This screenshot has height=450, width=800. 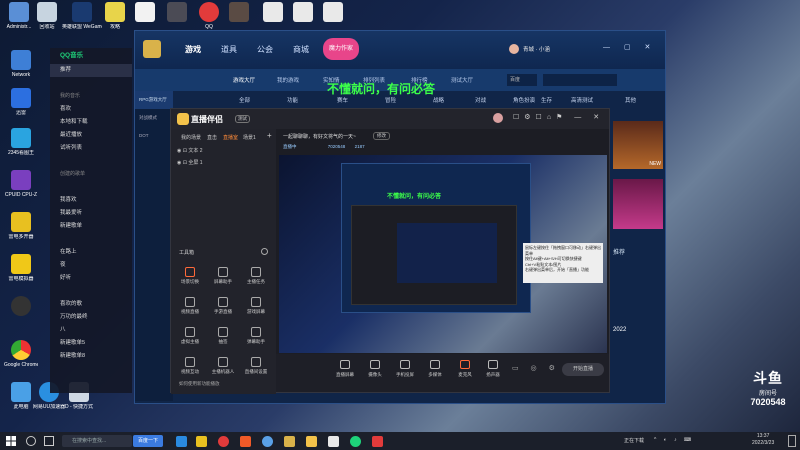 I want to click on add-scene-button: +, so click(x=269, y=135).